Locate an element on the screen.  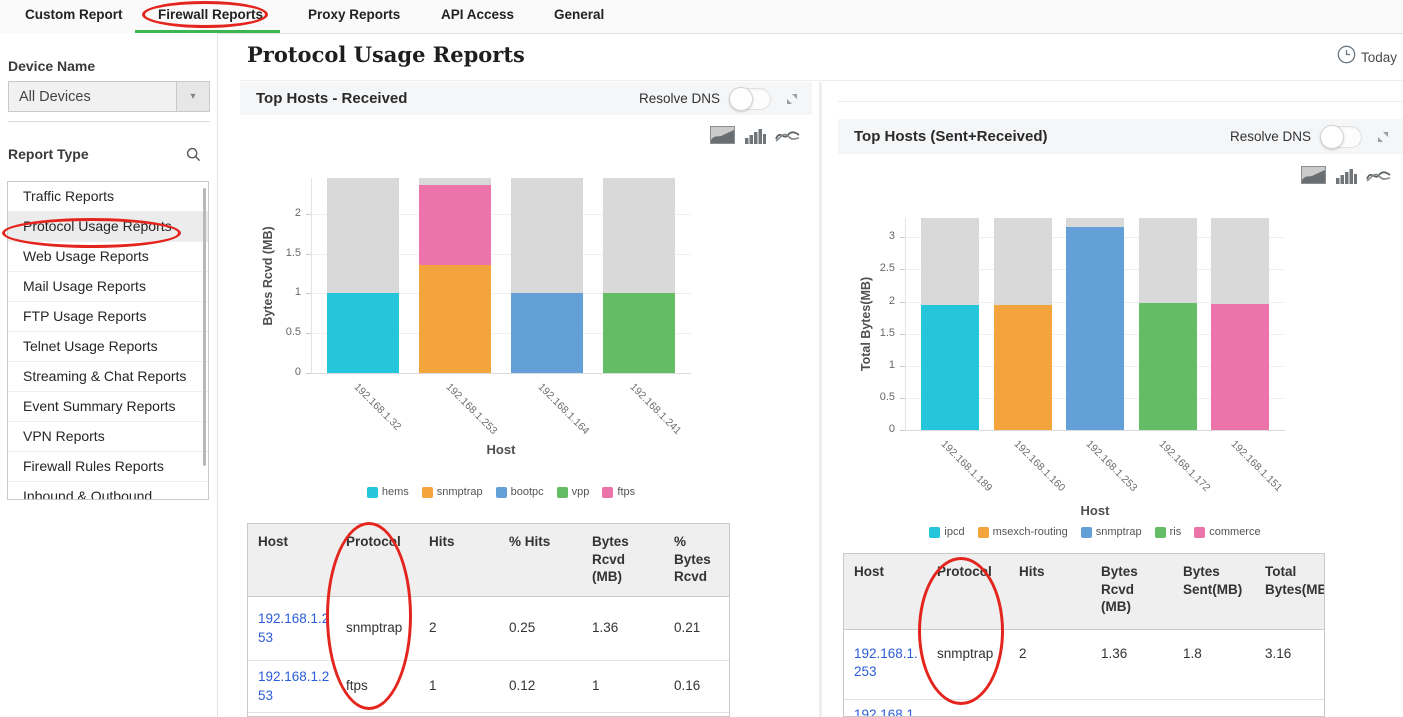
legend-label: hems is located at coordinates (395, 492).